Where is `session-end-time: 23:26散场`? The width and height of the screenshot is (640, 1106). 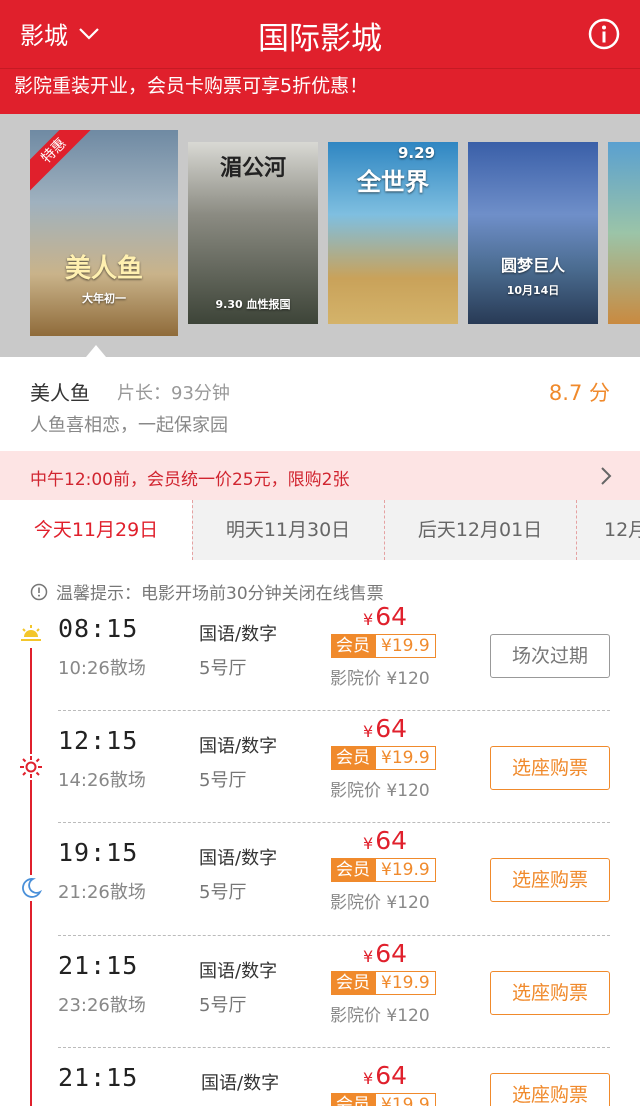
session-end-time: 23:26散场 is located at coordinates (102, 1005).